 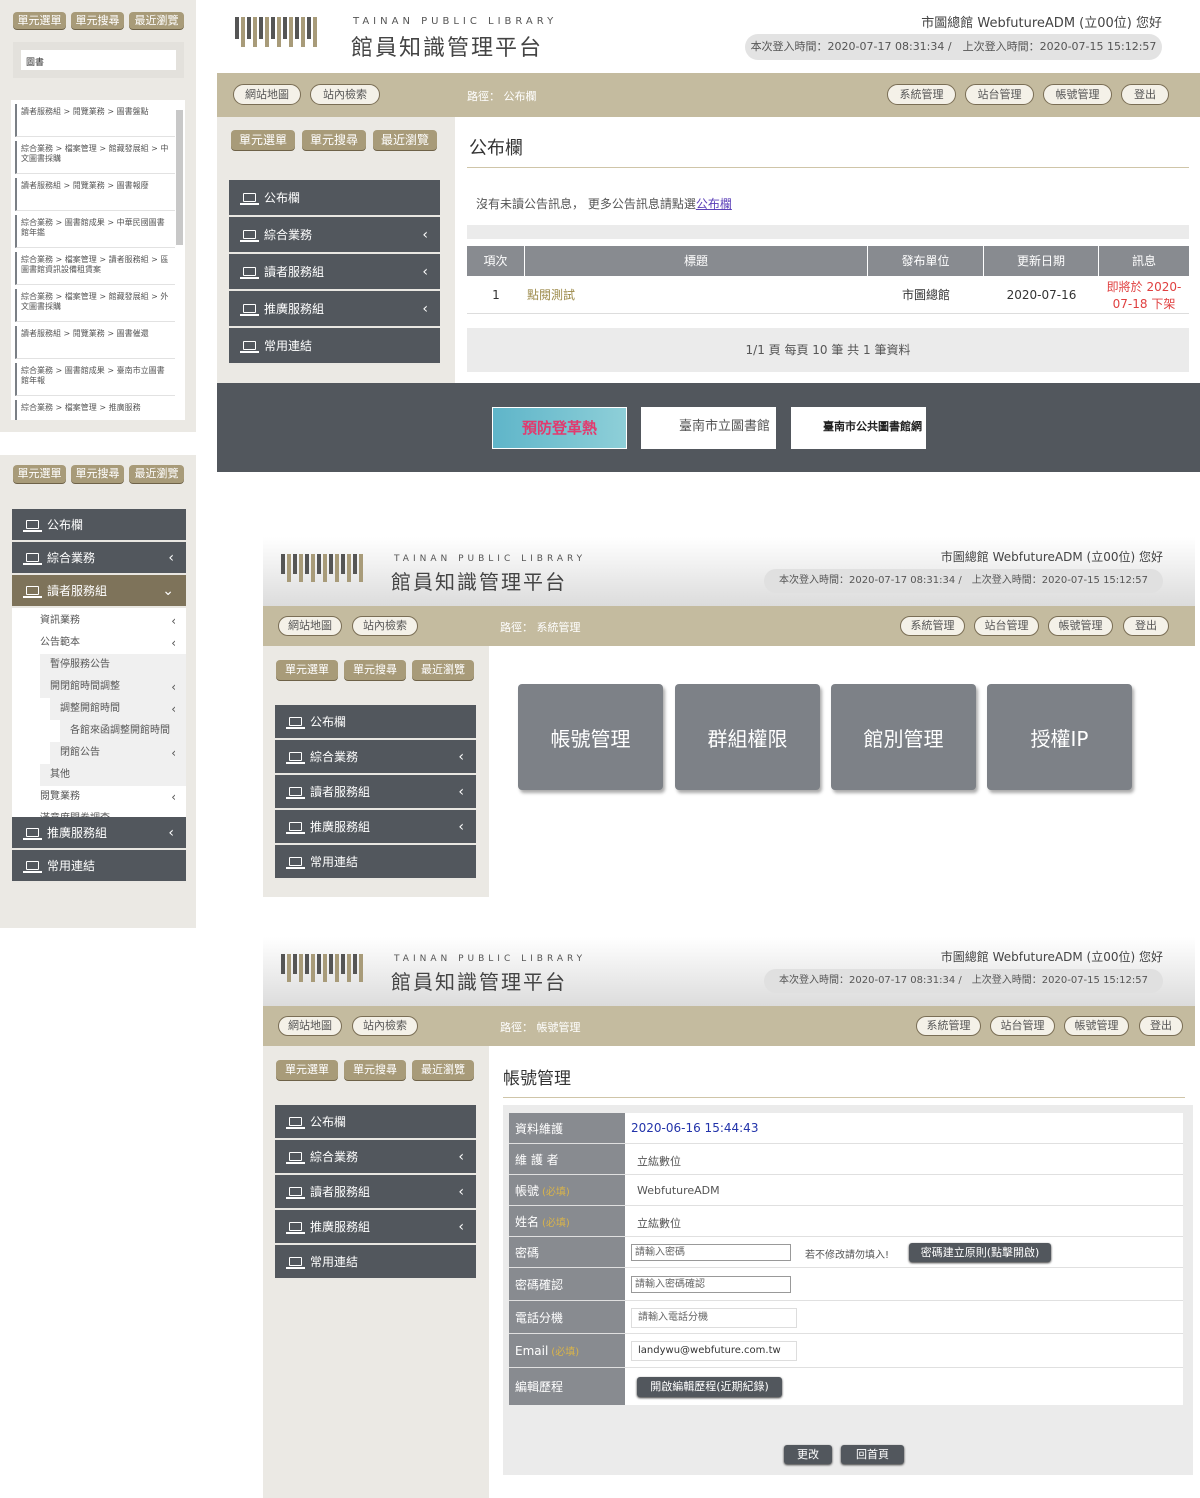 I want to click on home-button: 回首頁, so click(x=872, y=1454).